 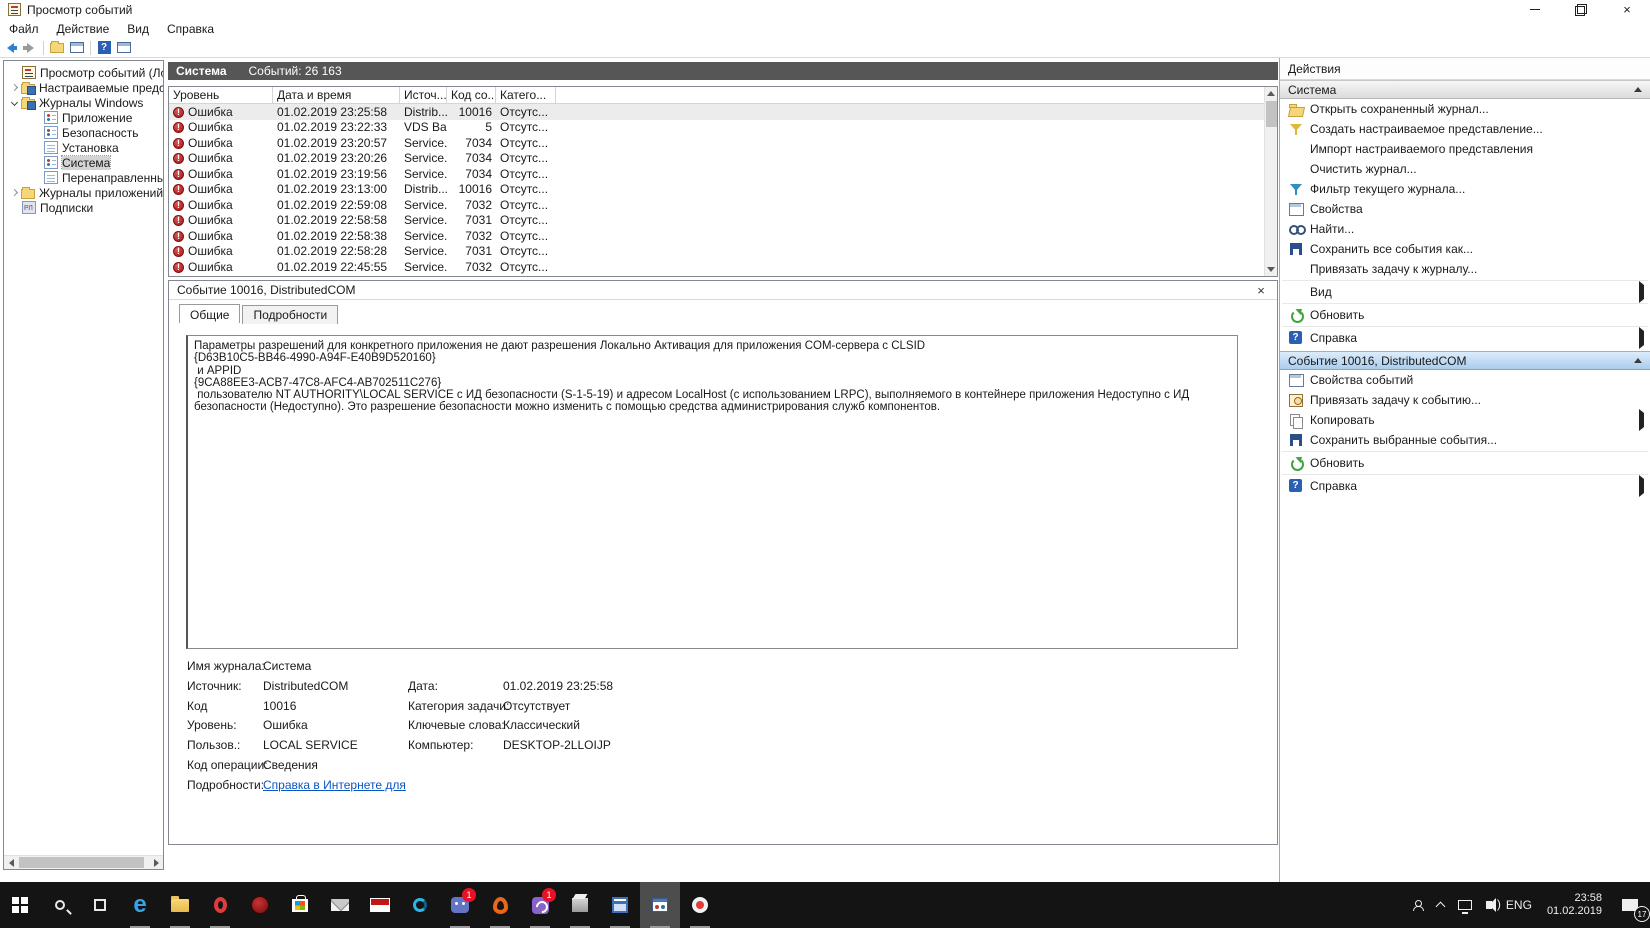 What do you see at coordinates (220, 905) in the screenshot?
I see `taskbar-opera` at bounding box center [220, 905].